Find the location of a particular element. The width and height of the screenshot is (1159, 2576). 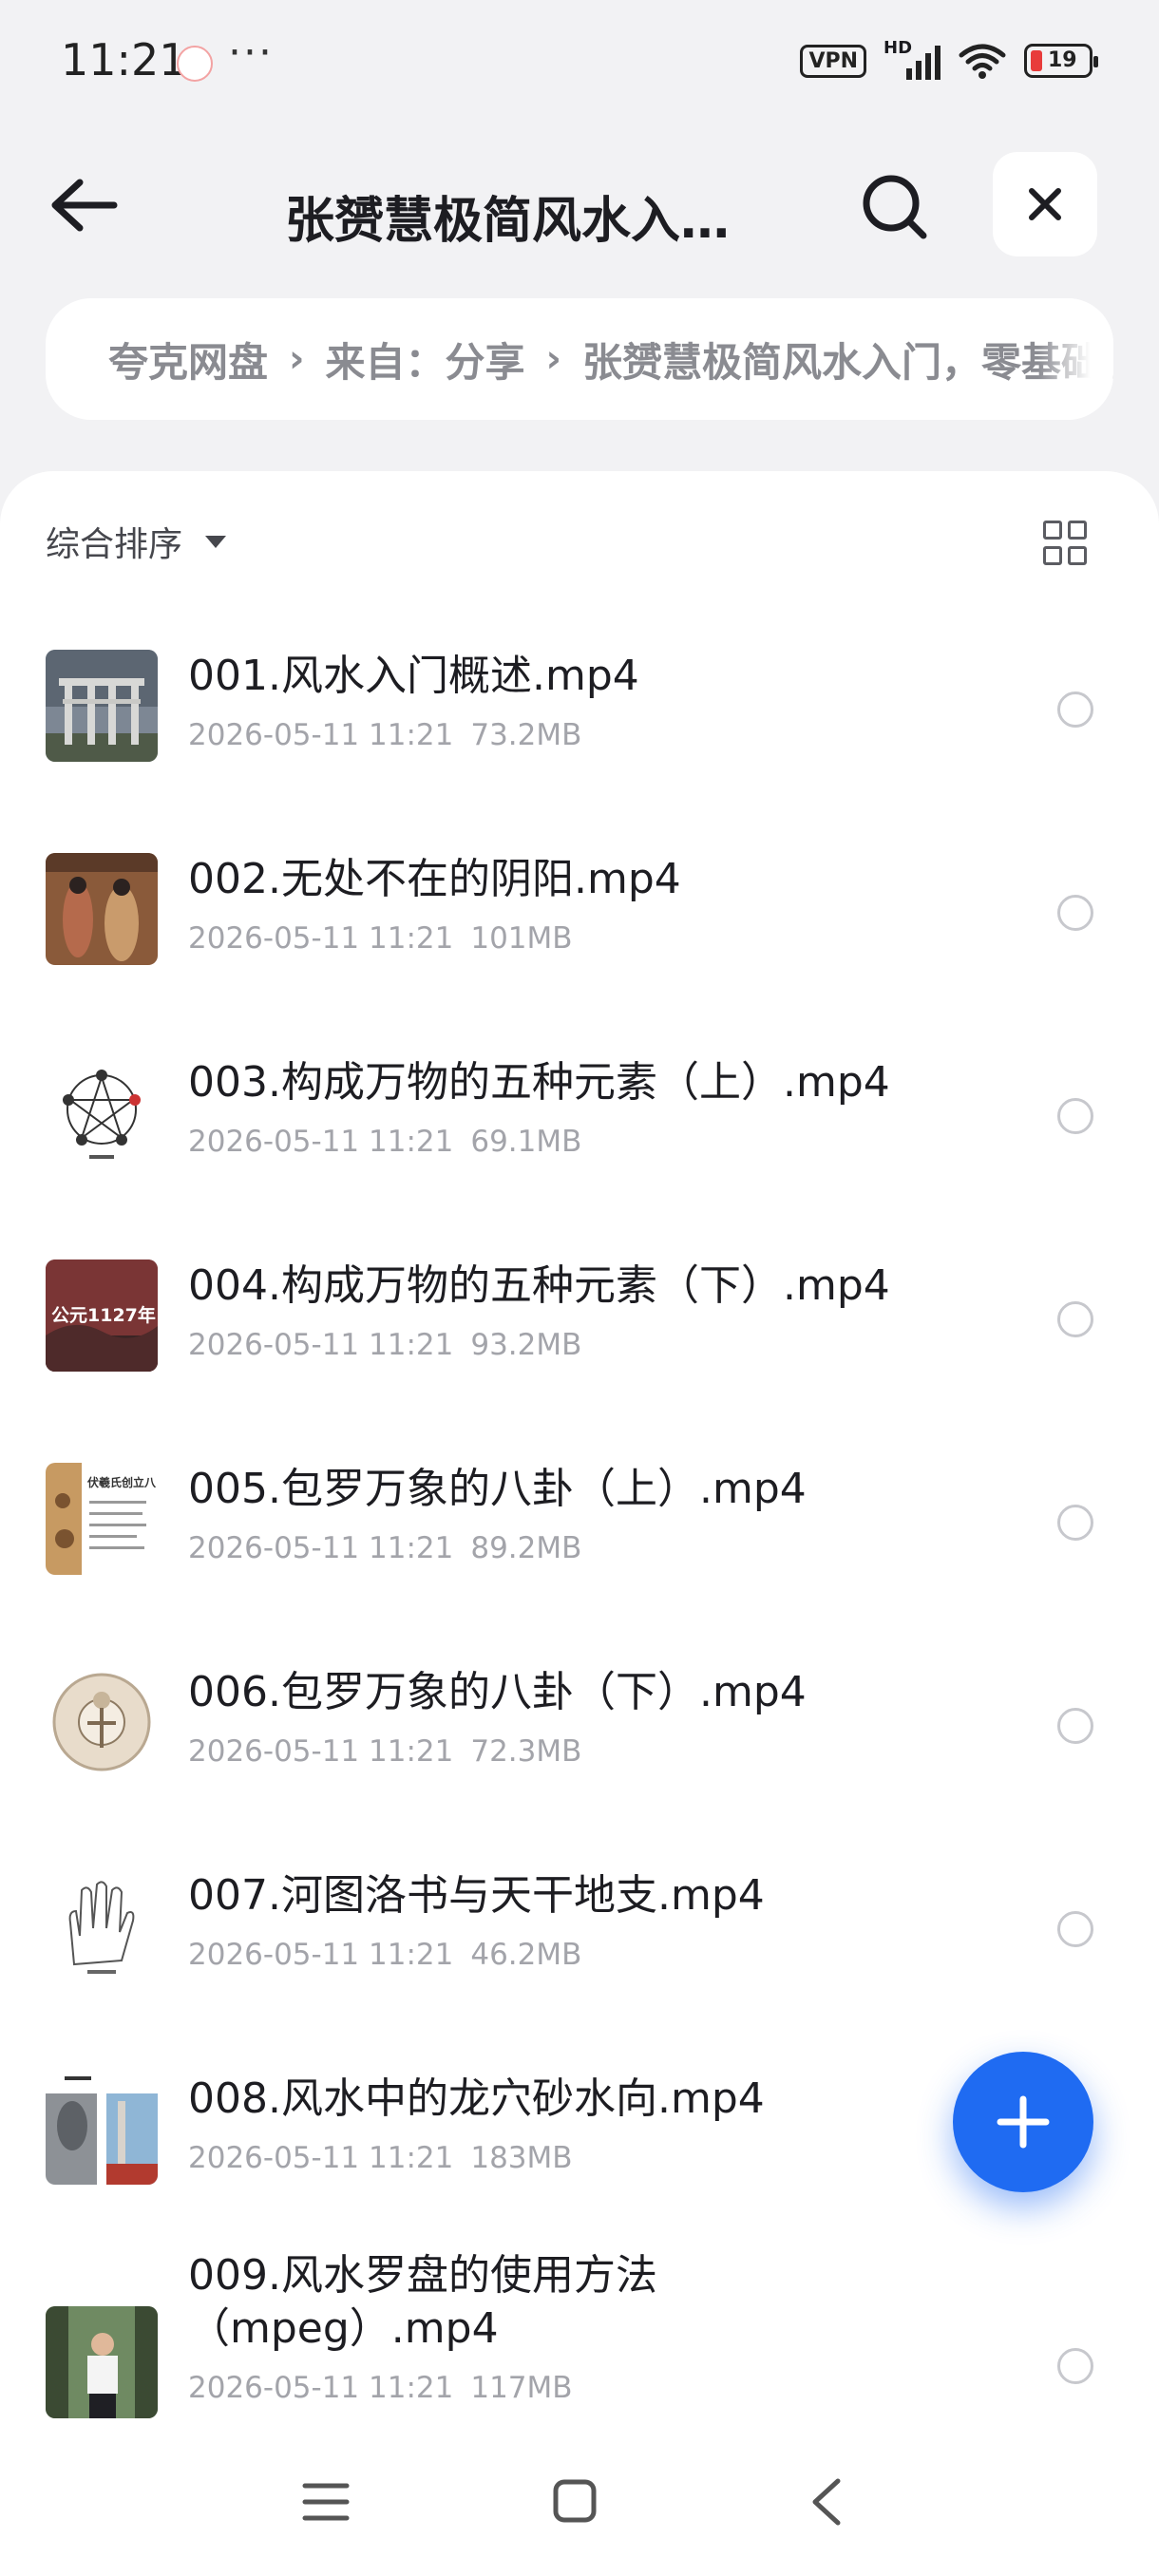

list-item: 002.无处不在的阴阳.mp4 2026-05-11 11:21 101MB is located at coordinates (579, 909).